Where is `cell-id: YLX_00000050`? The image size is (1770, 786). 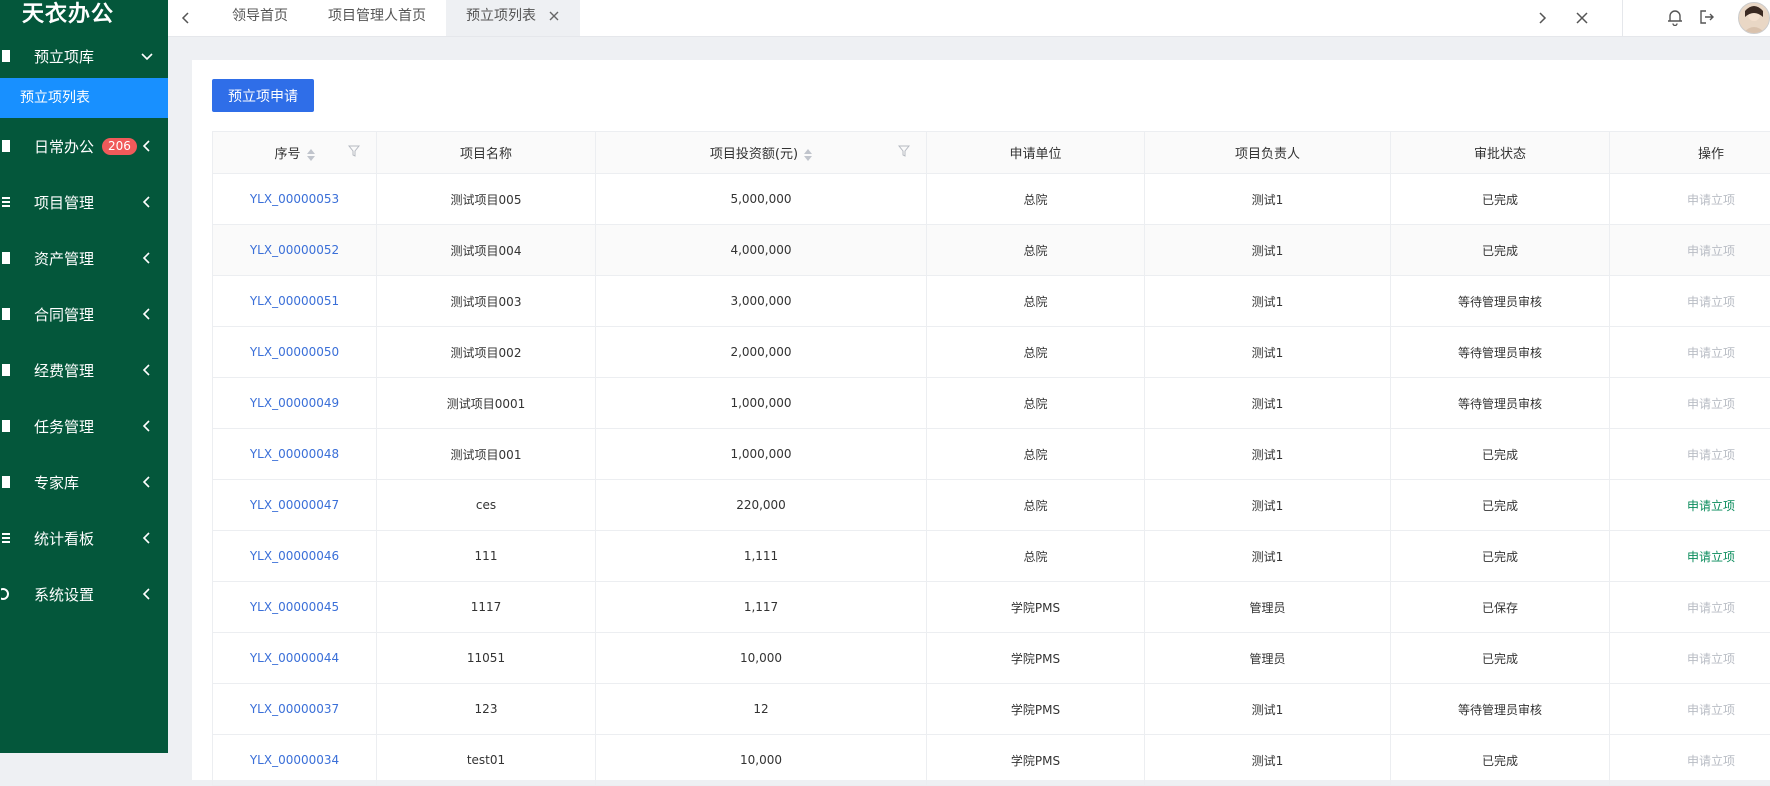
cell-id: YLX_00000050 is located at coordinates (295, 352).